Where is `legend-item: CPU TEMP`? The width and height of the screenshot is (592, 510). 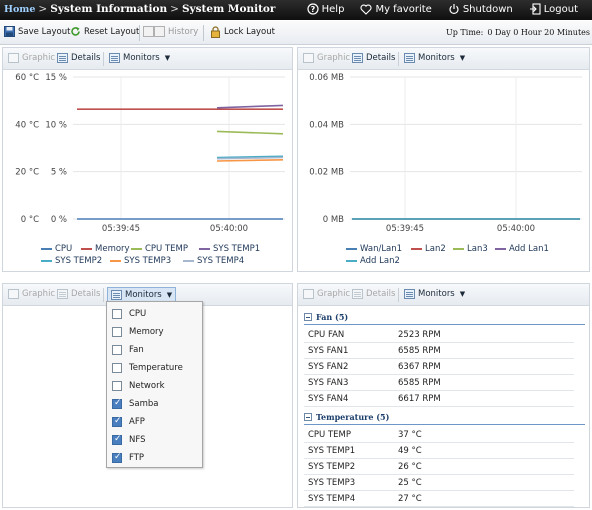
legend-item: CPU TEMP is located at coordinates (159, 249).